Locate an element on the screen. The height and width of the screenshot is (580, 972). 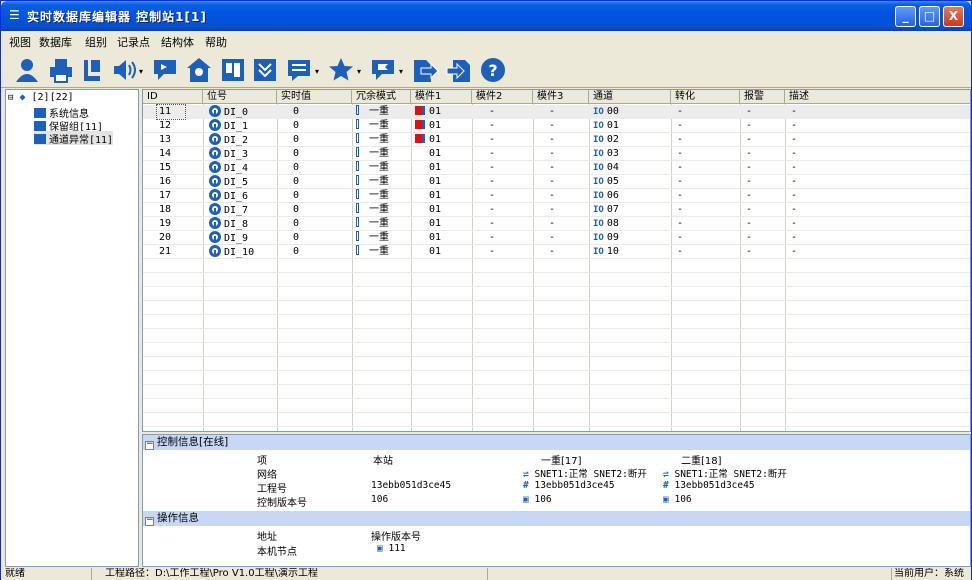
info-network-single: ⇌ SNET1:正常 SNET2:断开 is located at coordinates (585, 473).